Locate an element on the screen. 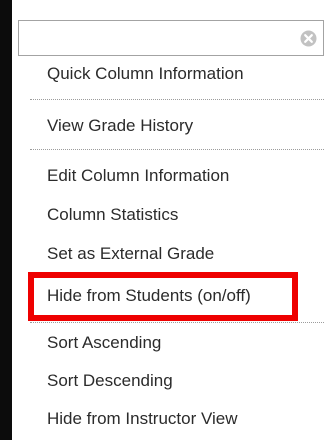 The image size is (324, 440). highlight-annotation-box is located at coordinates (163, 296).